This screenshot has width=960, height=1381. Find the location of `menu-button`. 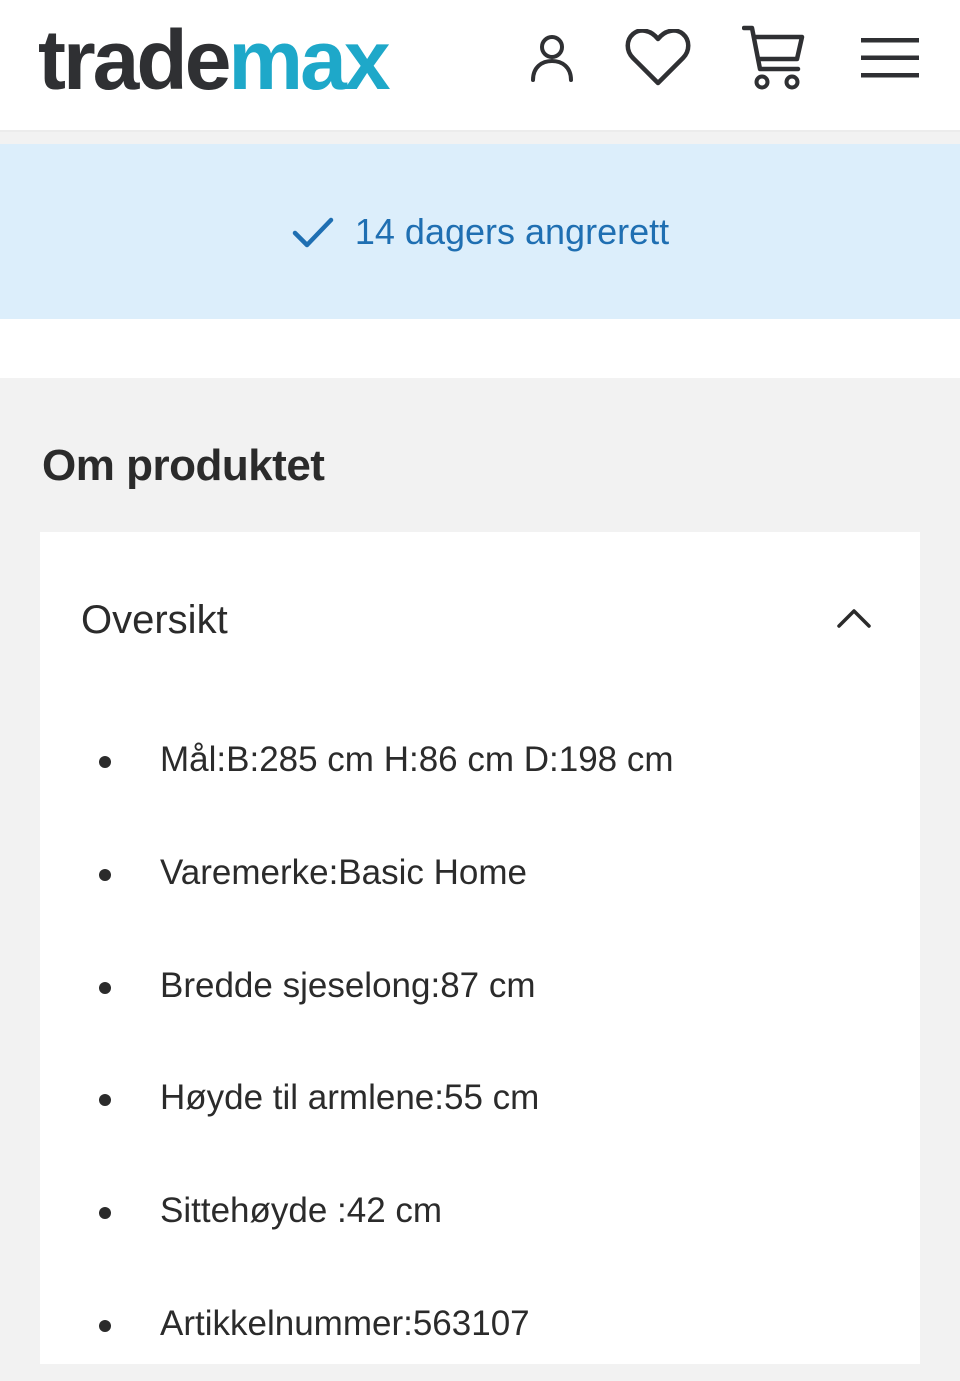

menu-button is located at coordinates (890, 58).